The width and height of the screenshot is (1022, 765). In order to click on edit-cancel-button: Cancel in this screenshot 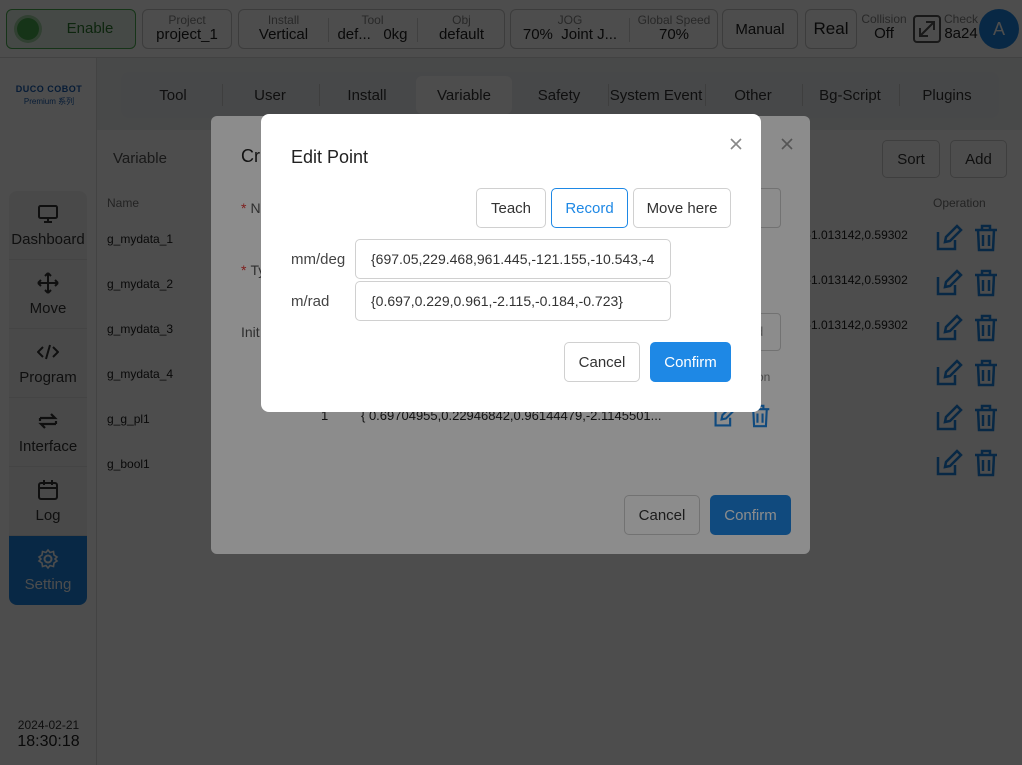, I will do `click(602, 362)`.